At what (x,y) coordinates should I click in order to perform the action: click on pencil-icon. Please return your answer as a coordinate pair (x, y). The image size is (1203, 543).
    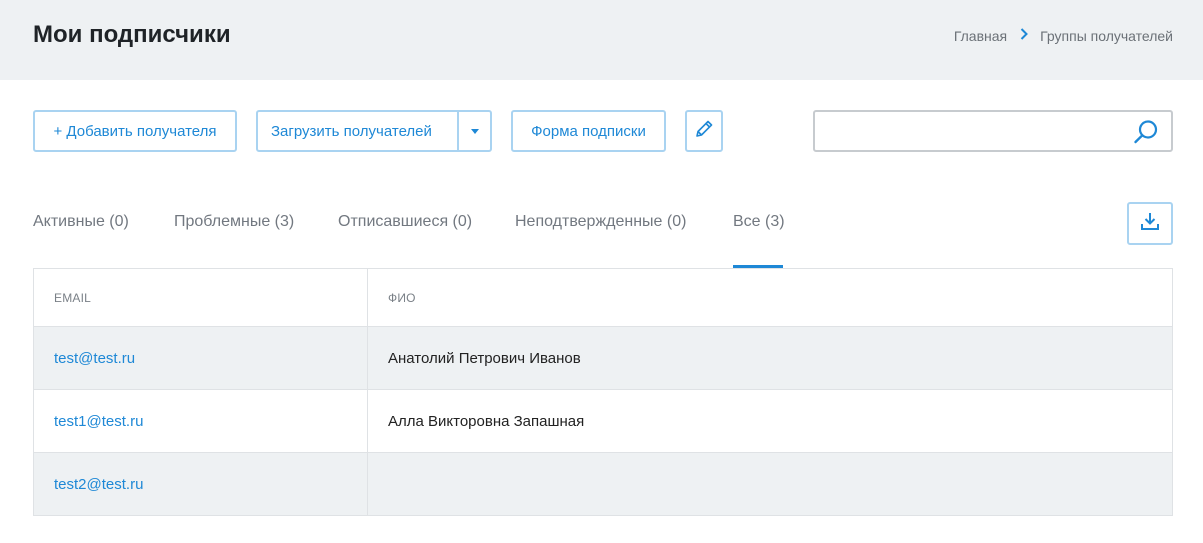
    Looking at the image, I should click on (704, 131).